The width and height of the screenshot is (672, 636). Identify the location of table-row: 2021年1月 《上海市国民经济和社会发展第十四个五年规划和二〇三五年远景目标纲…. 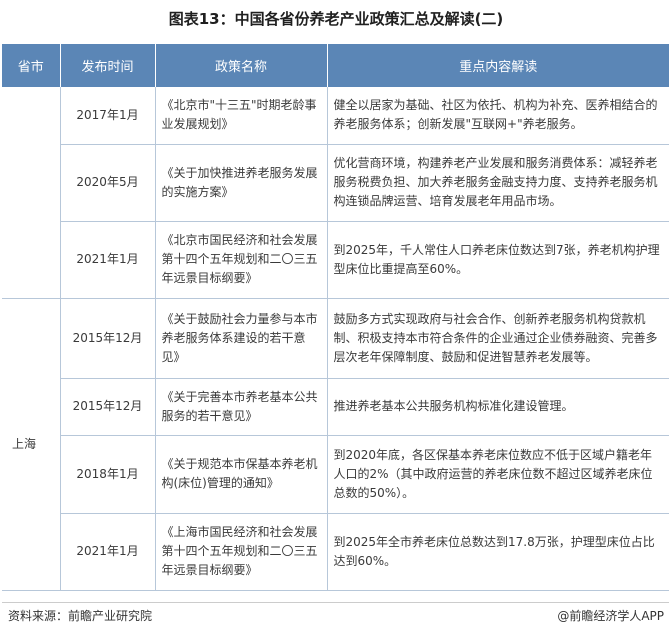
(335, 552).